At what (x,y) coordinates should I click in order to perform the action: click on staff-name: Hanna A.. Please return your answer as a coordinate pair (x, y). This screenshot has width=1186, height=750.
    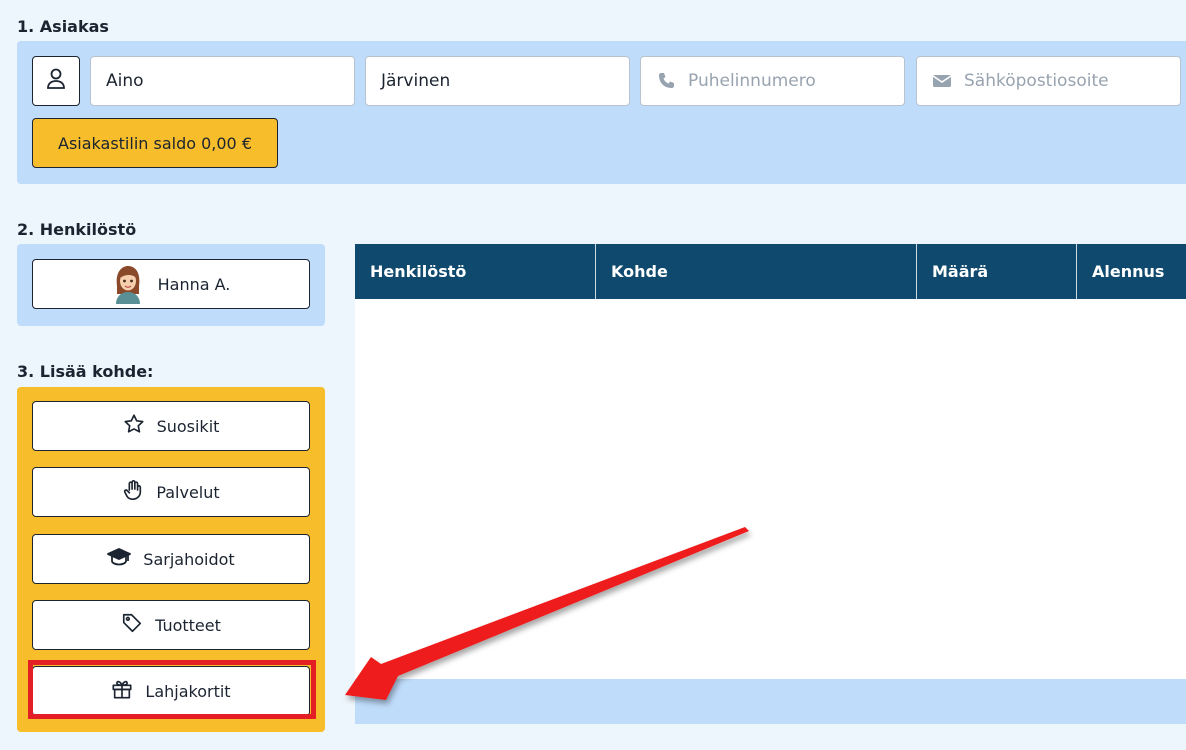
    Looking at the image, I should click on (194, 284).